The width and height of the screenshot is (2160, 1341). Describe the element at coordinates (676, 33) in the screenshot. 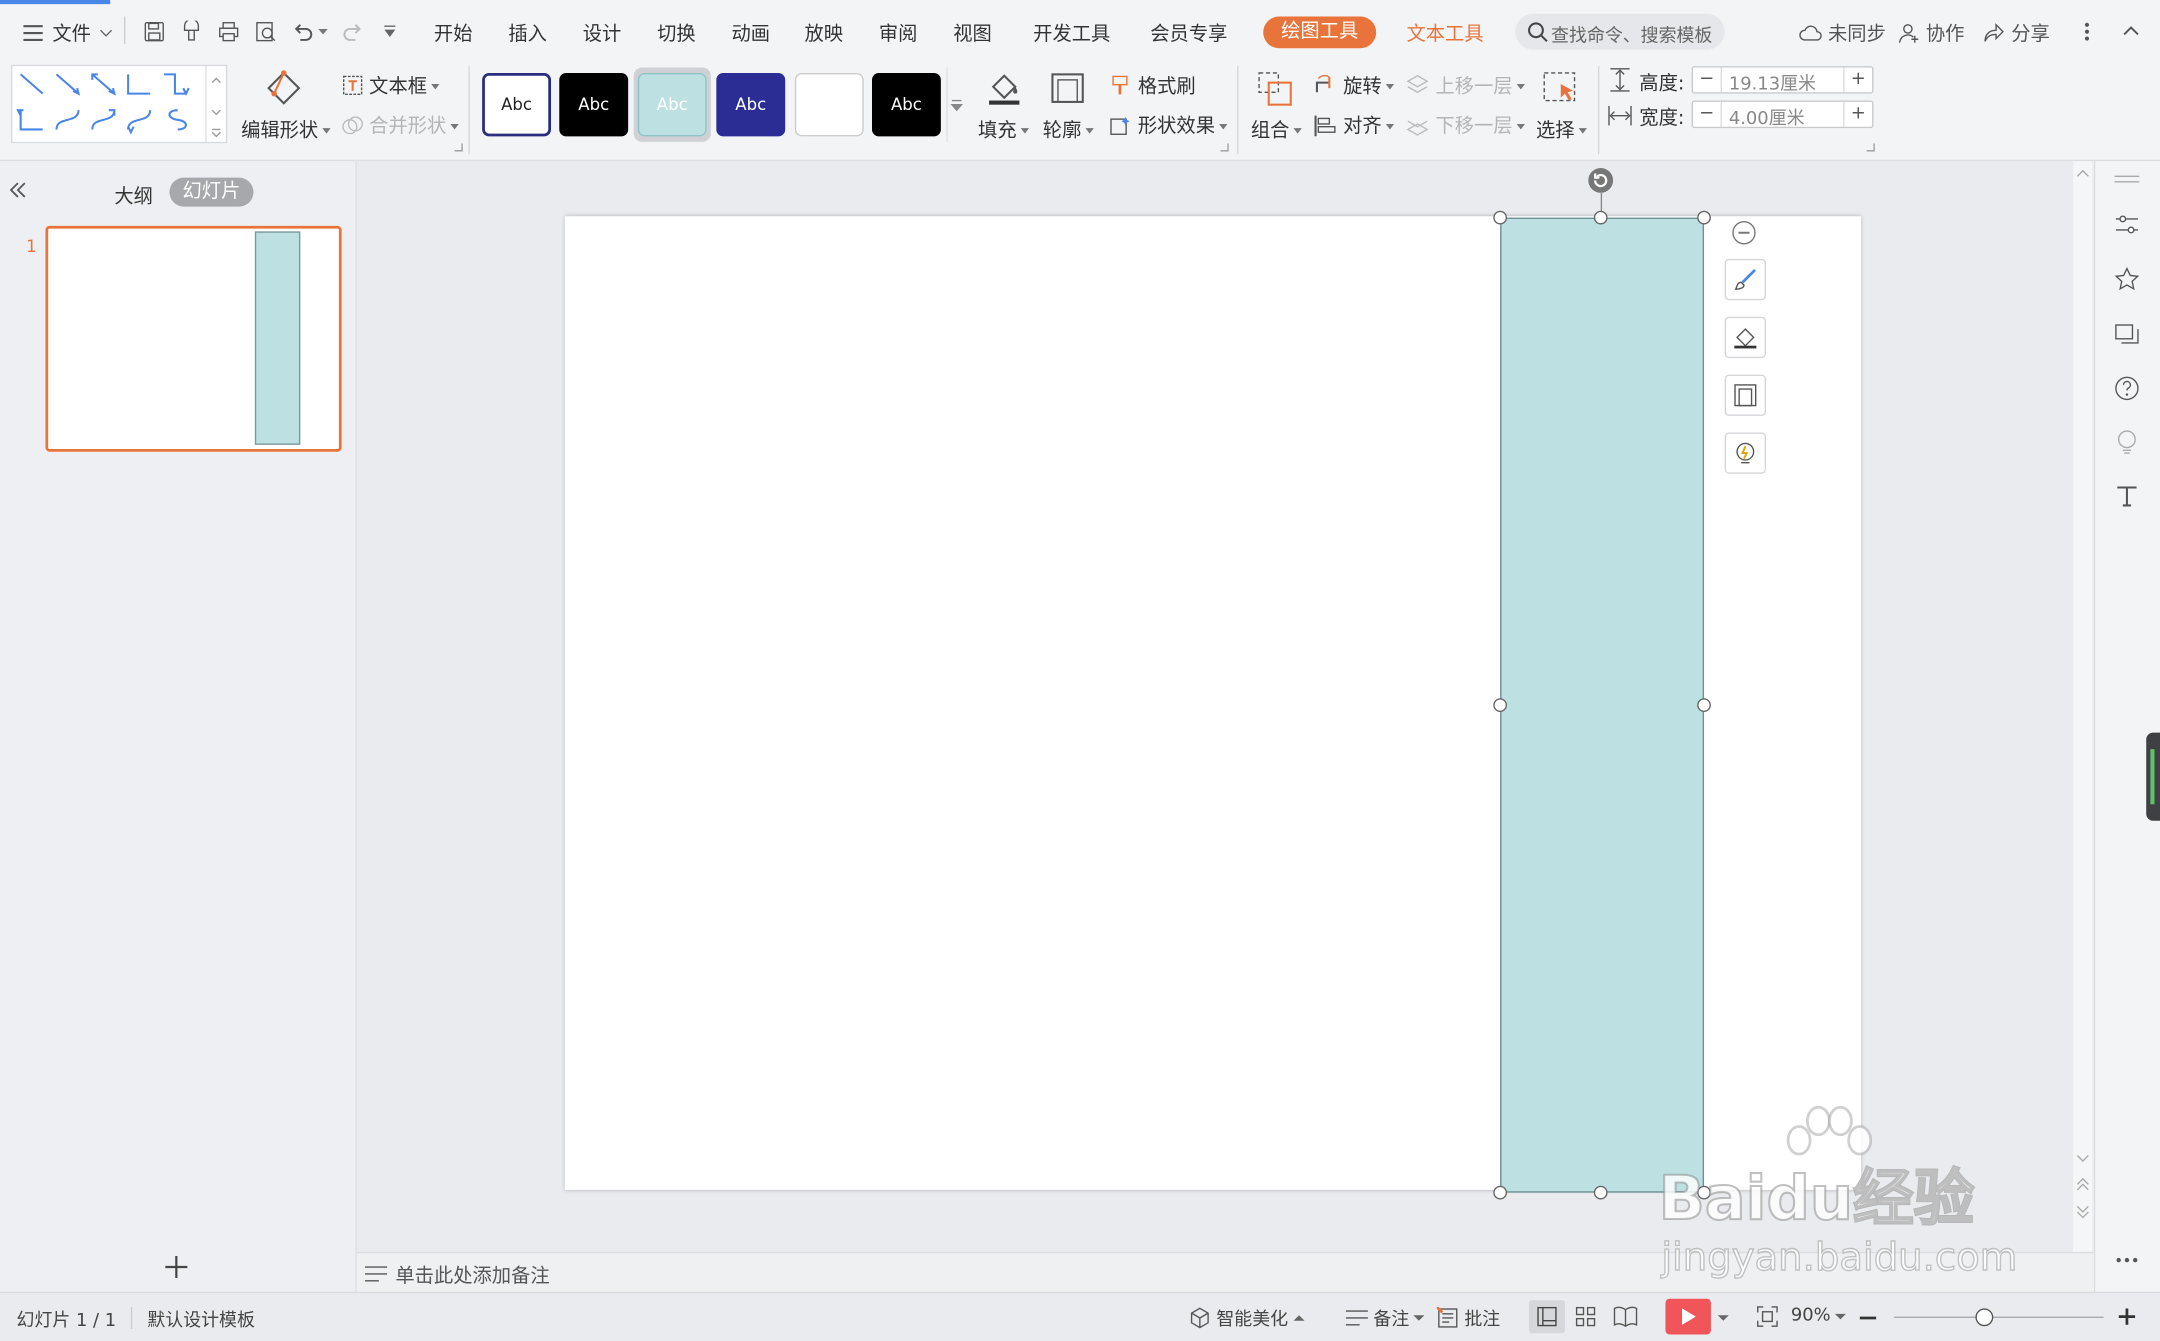

I see `tab-transitions: 切换` at that location.